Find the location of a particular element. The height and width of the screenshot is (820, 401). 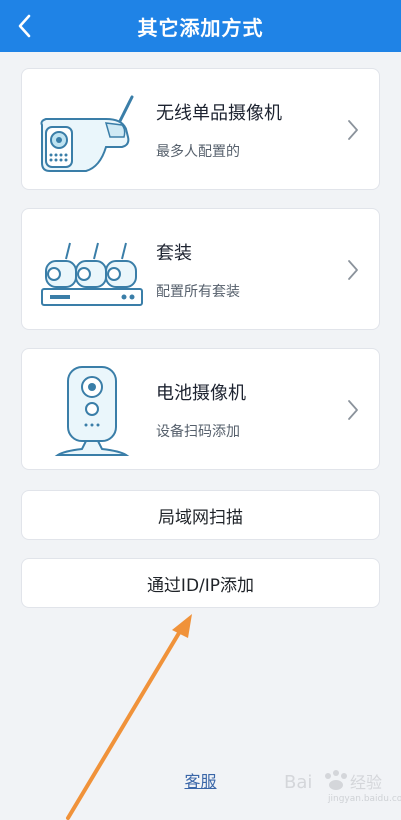

option-subtitle: 设备扫码添加 is located at coordinates (198, 432).